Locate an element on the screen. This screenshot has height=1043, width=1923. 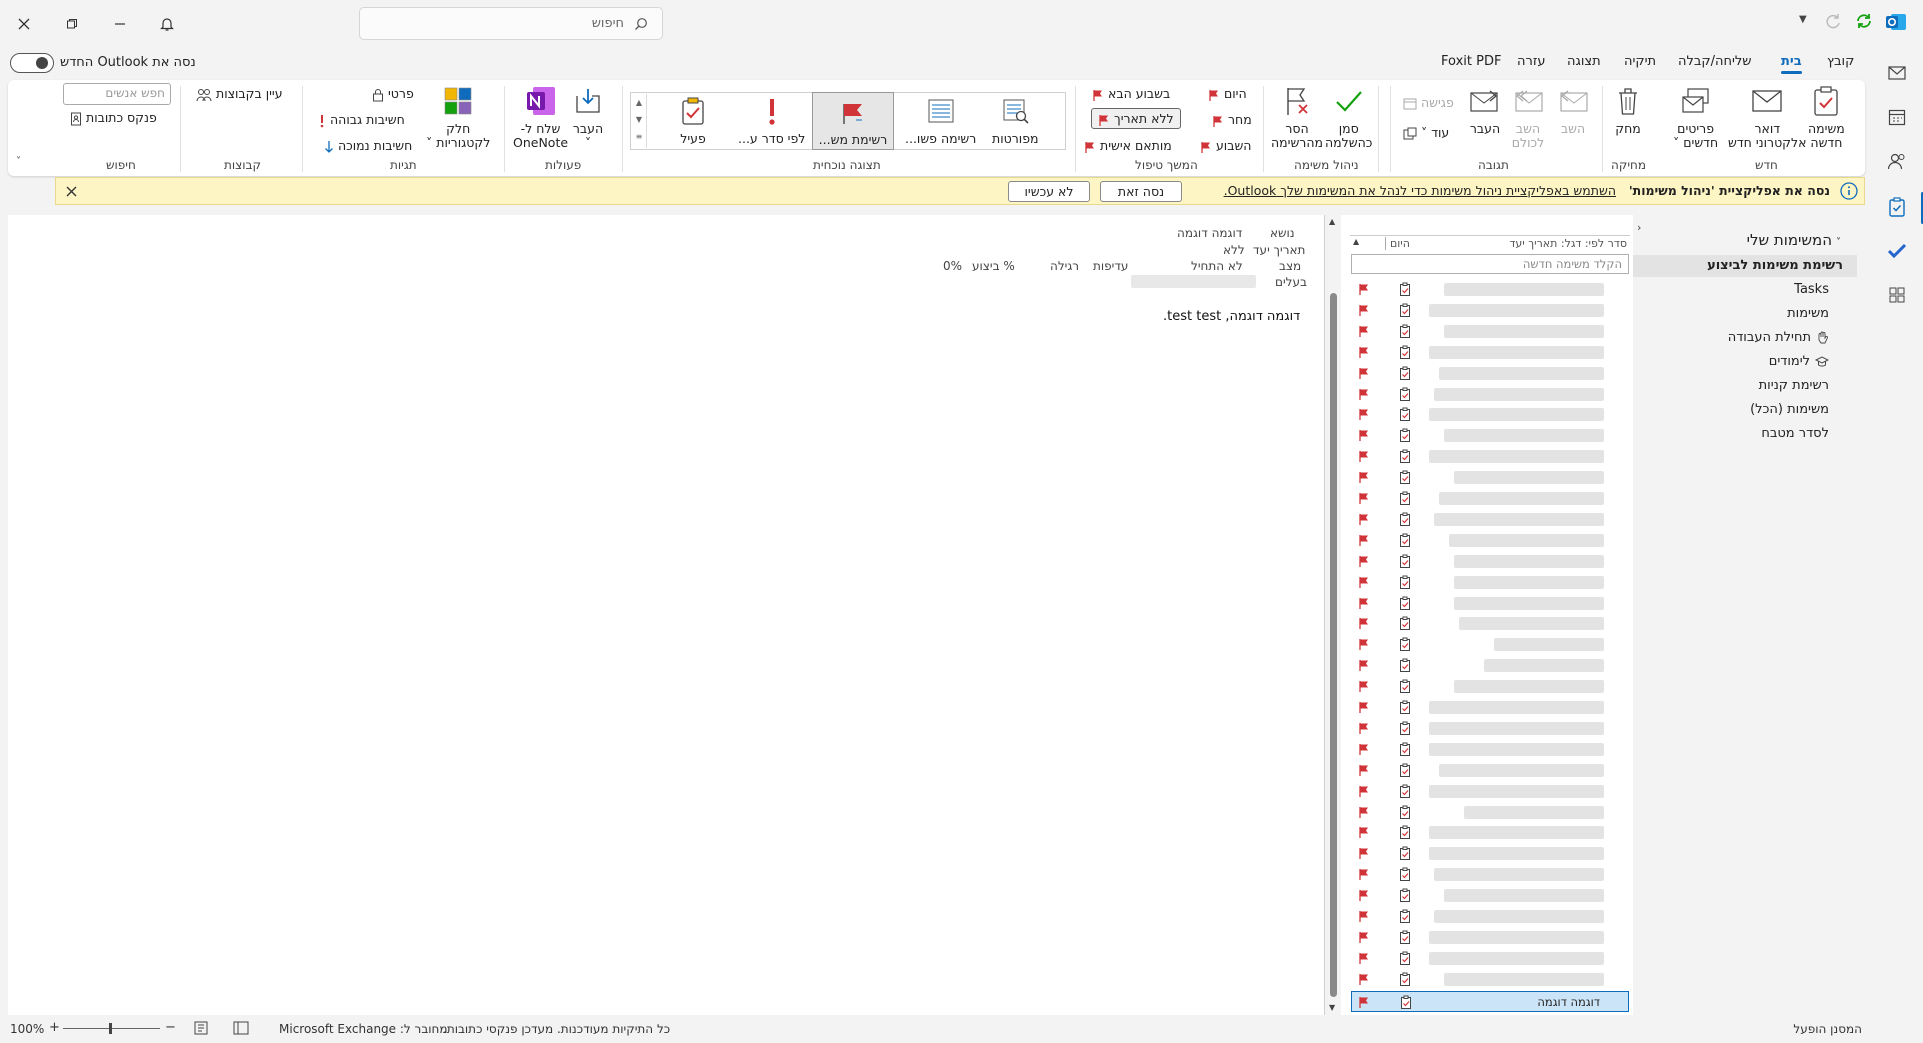
collapse-group-icon: ▲ is located at coordinates (1356, 241).